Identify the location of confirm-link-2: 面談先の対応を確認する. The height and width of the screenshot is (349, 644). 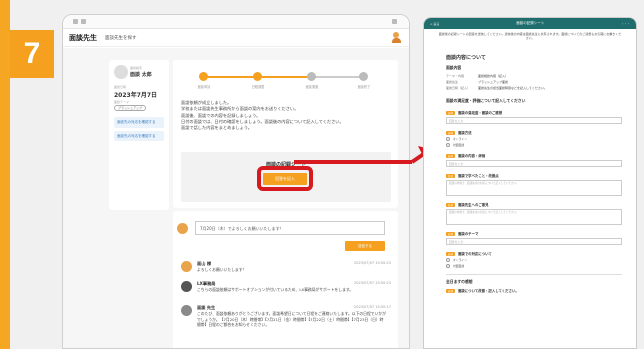
(139, 136).